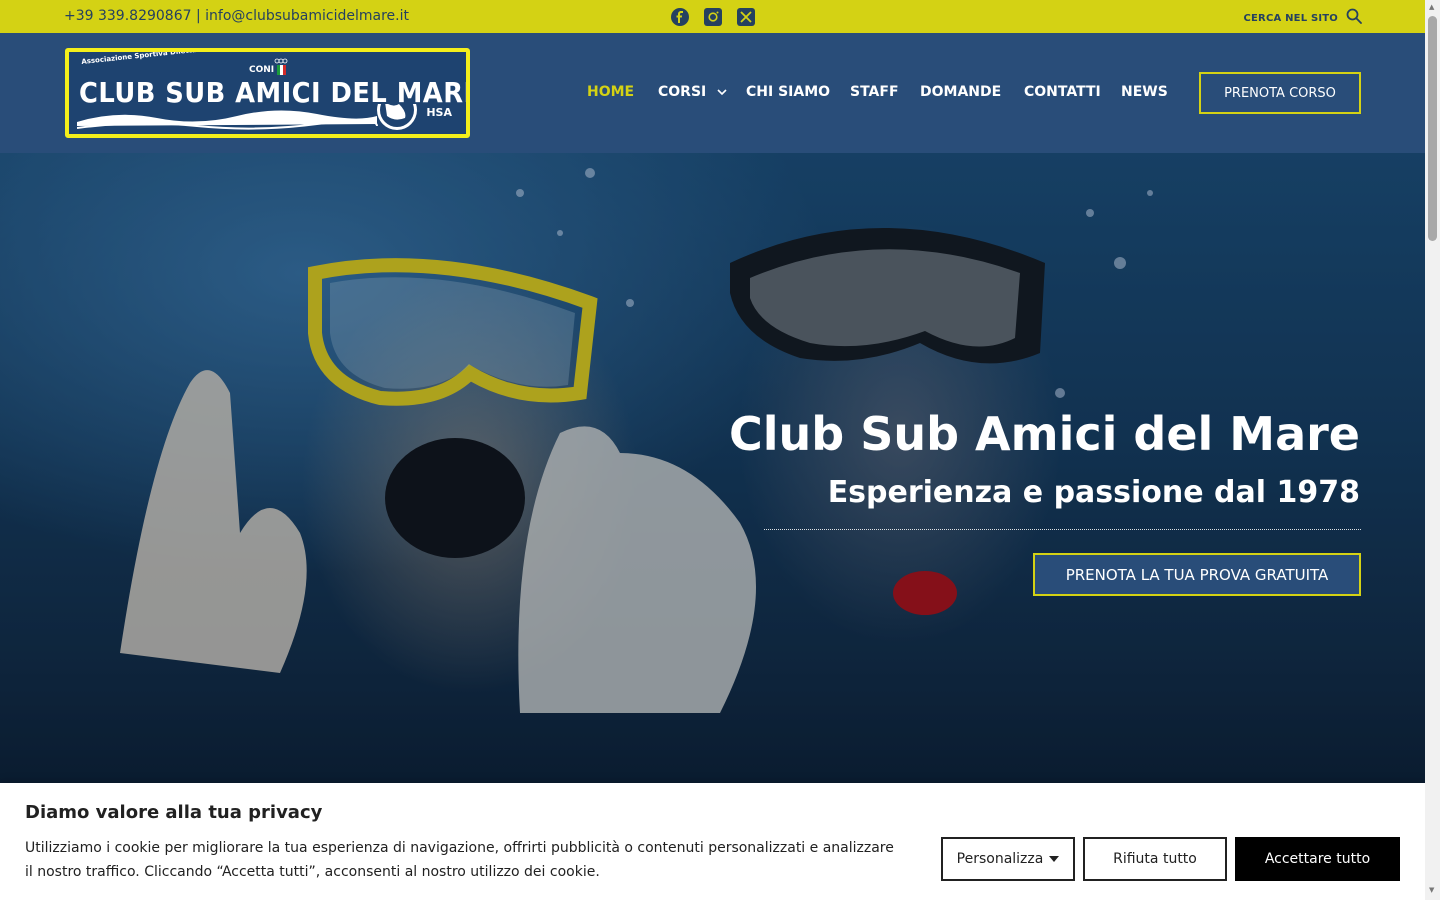 The width and height of the screenshot is (1440, 900). I want to click on scrollbar-thumb, so click(1432, 128).